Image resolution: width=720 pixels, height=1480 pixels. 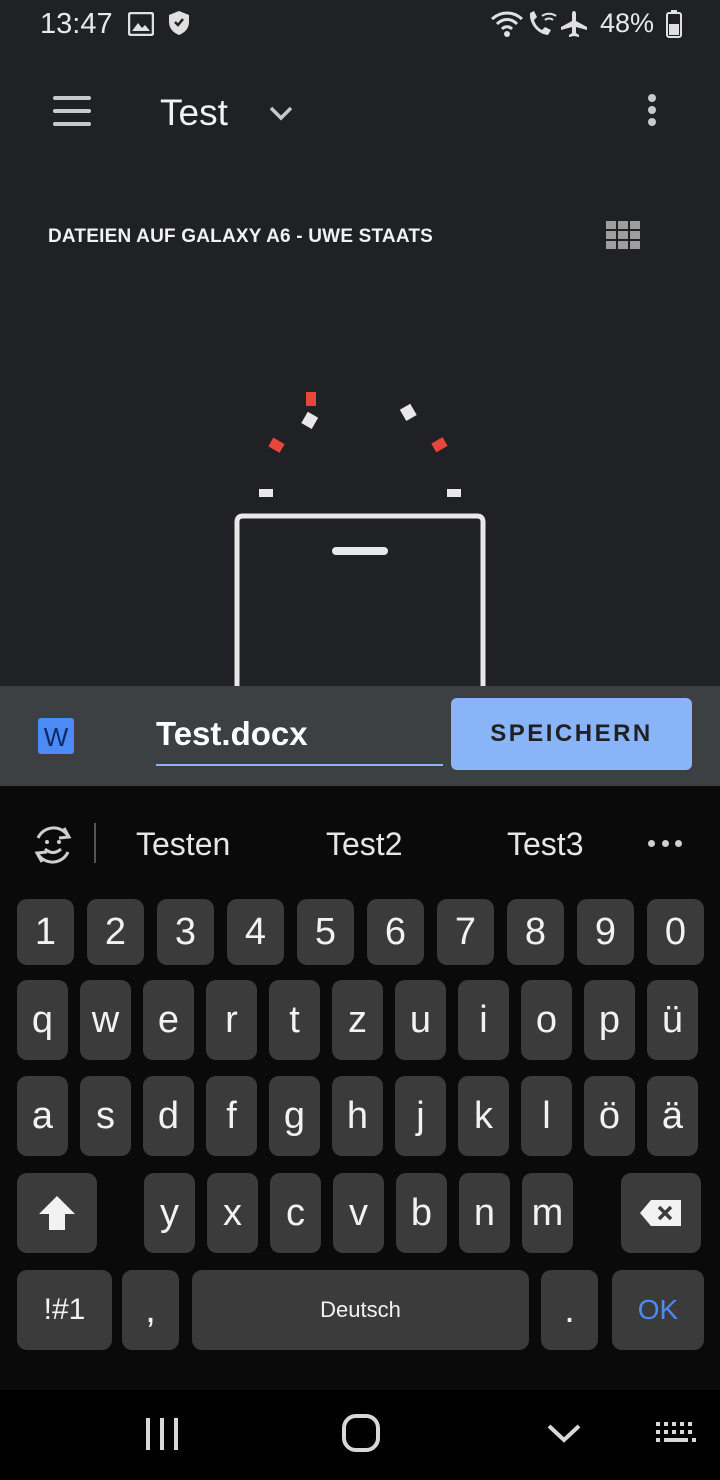 I want to click on backspace-icon, so click(x=660, y=1213).